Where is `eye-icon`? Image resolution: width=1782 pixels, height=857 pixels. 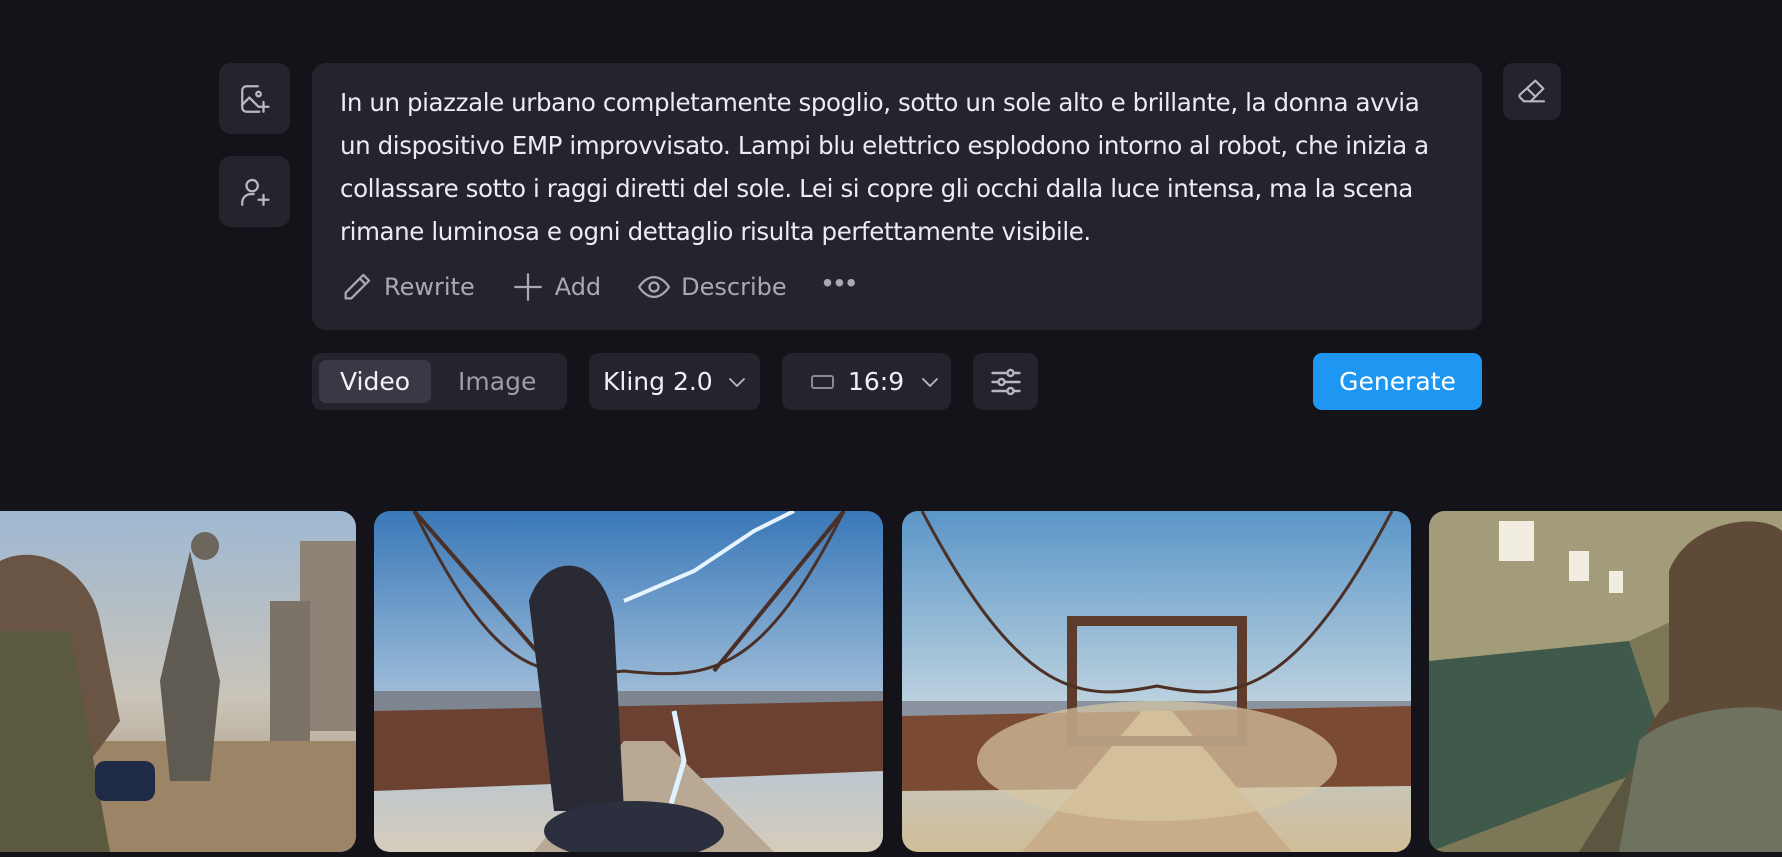
eye-icon is located at coordinates (654, 287).